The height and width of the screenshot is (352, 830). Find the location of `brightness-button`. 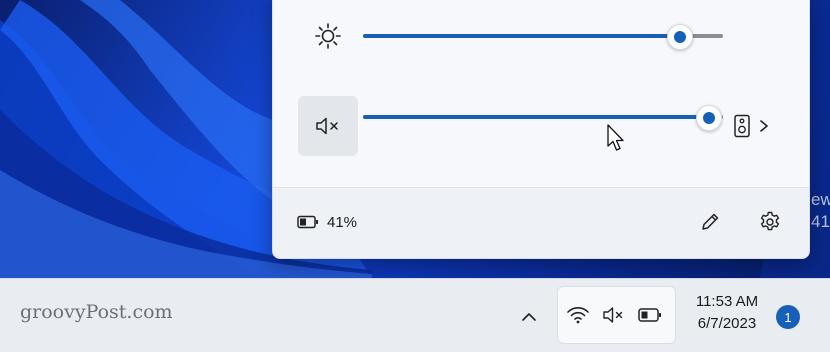

brightness-button is located at coordinates (328, 36).